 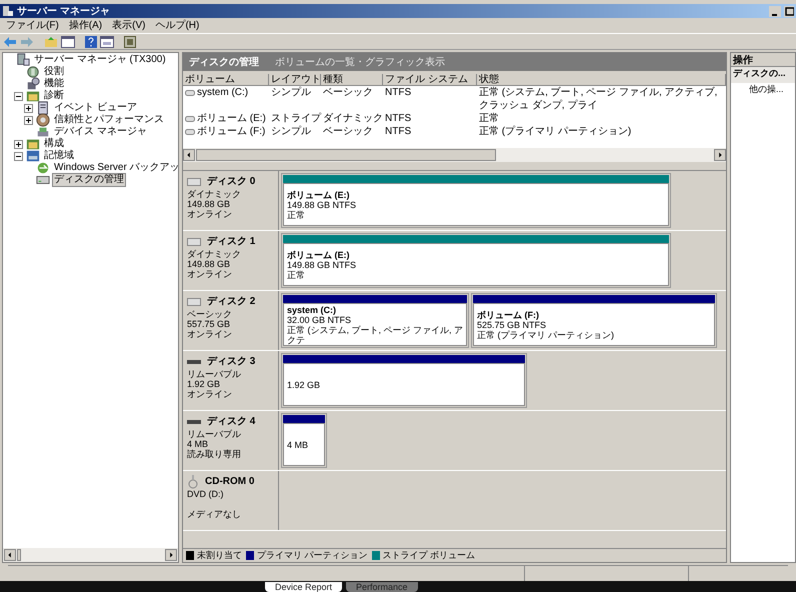 What do you see at coordinates (8, 11) in the screenshot?
I see `app-icon` at bounding box center [8, 11].